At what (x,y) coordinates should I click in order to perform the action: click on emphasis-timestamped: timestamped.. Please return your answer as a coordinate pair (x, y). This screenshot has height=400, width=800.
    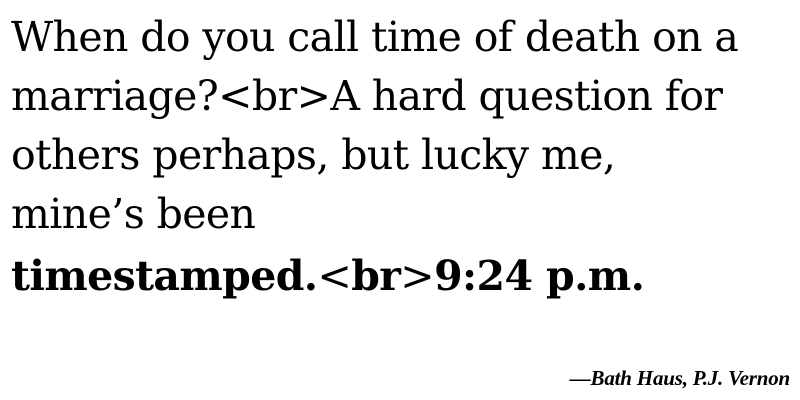
    Looking at the image, I should click on (164, 276).